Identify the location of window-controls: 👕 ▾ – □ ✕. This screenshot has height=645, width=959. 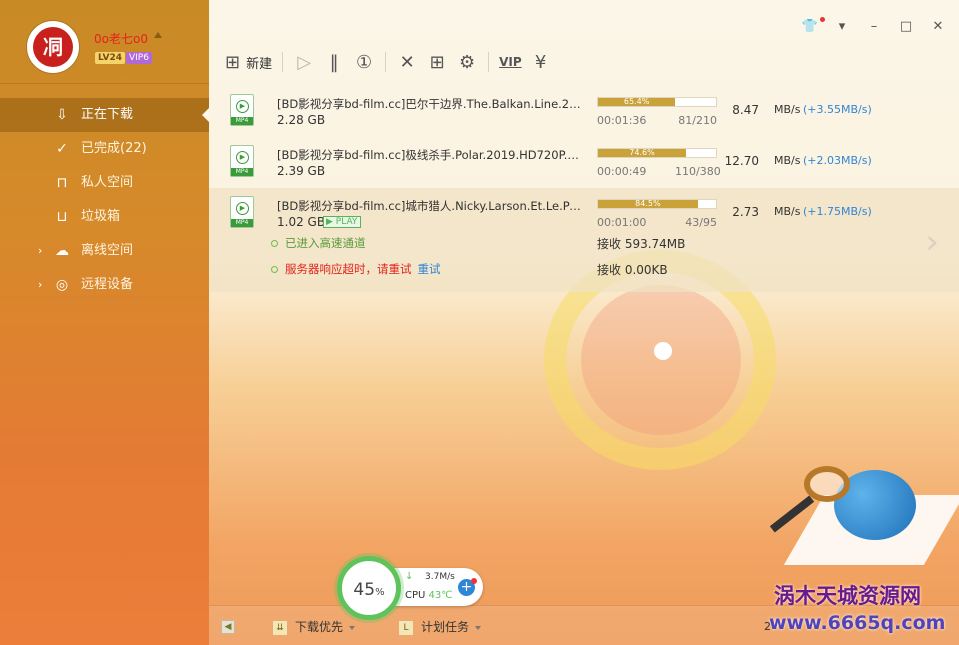
(874, 27).